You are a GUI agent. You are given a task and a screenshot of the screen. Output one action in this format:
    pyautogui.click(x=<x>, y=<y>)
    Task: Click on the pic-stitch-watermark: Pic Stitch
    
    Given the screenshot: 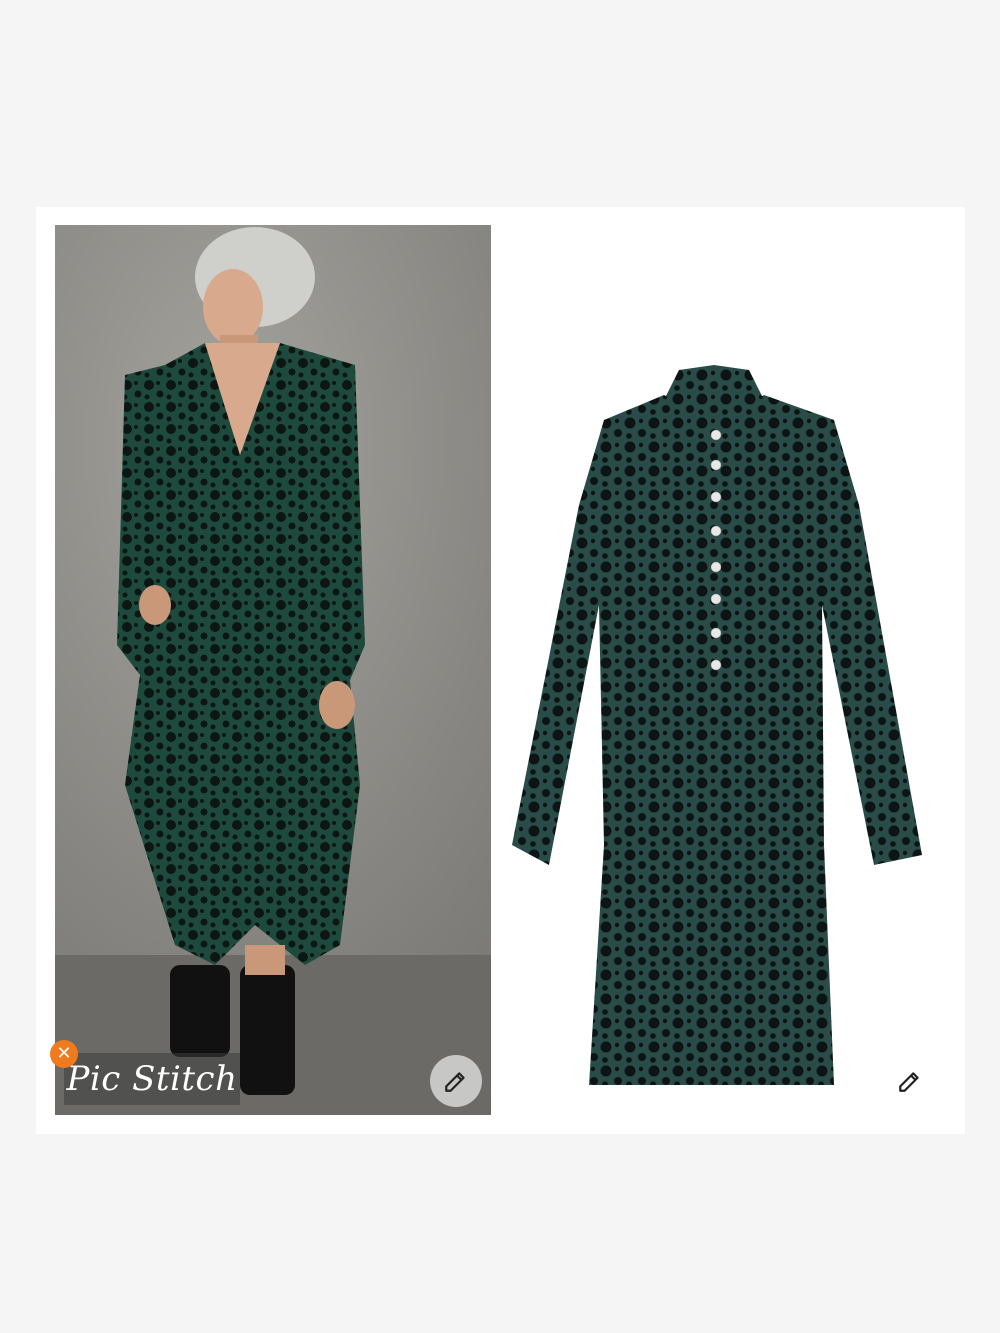 What is the action you would take?
    pyautogui.click(x=152, y=1079)
    